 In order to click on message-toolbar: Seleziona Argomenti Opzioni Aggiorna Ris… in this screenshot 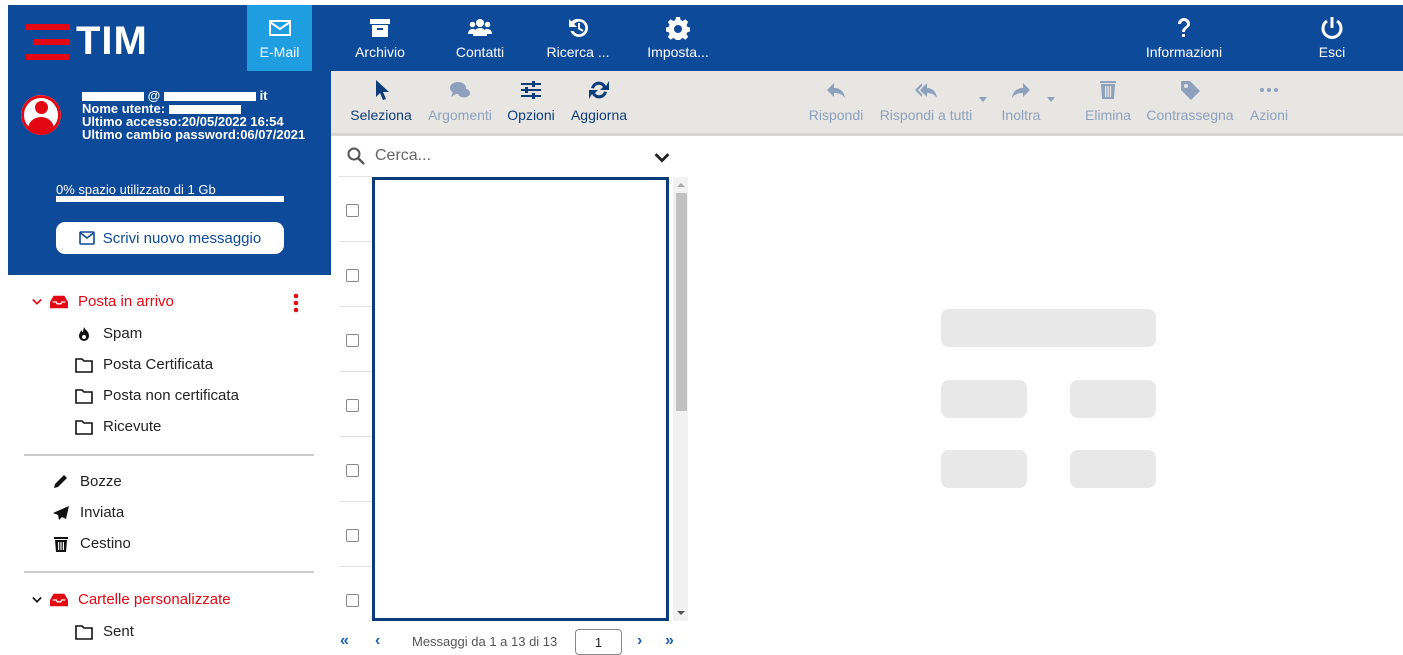, I will do `click(867, 103)`.